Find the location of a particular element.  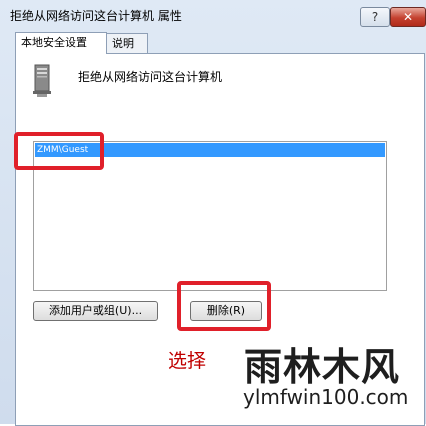

help-button: ? is located at coordinates (375, 17).